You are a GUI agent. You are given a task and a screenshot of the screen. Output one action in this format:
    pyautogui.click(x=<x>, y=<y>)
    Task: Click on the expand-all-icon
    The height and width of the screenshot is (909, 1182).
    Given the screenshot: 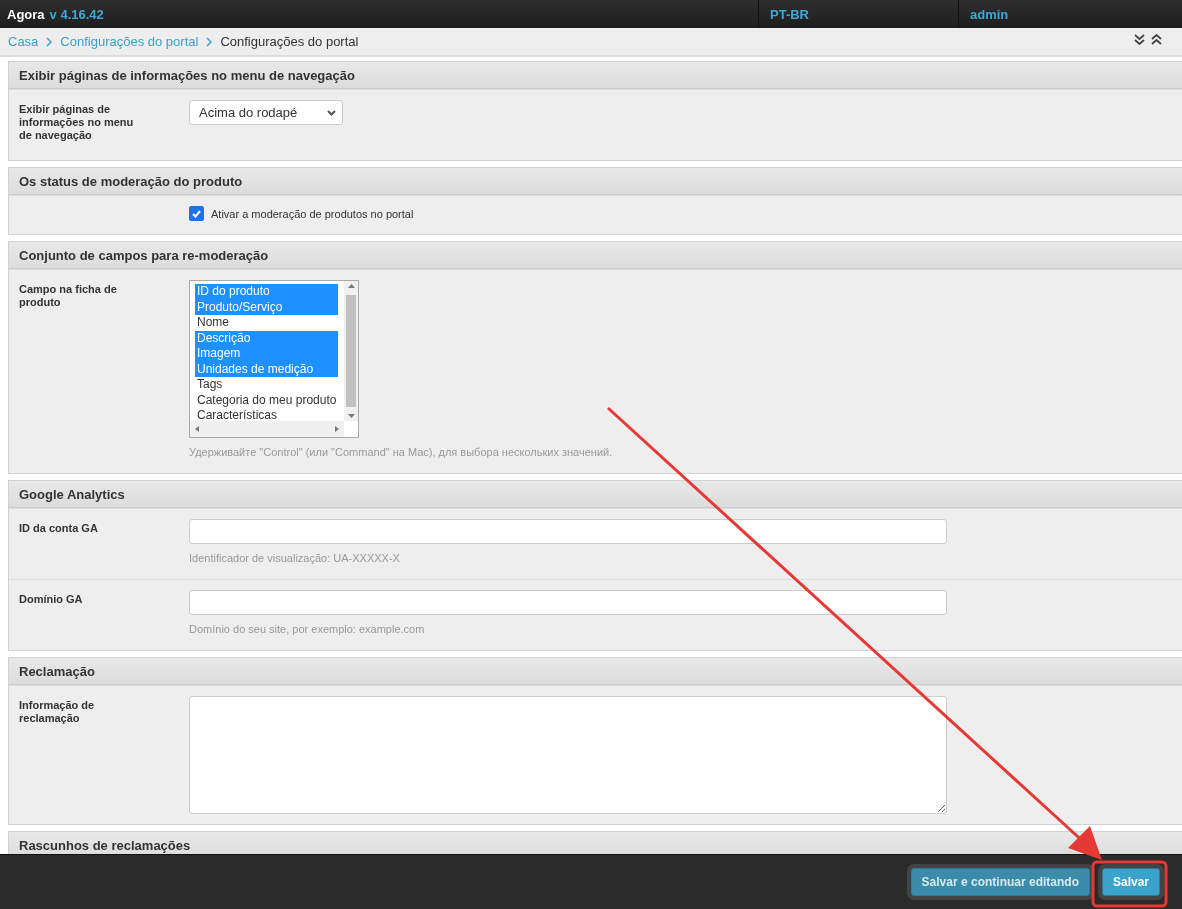 What is the action you would take?
    pyautogui.click(x=1139, y=39)
    